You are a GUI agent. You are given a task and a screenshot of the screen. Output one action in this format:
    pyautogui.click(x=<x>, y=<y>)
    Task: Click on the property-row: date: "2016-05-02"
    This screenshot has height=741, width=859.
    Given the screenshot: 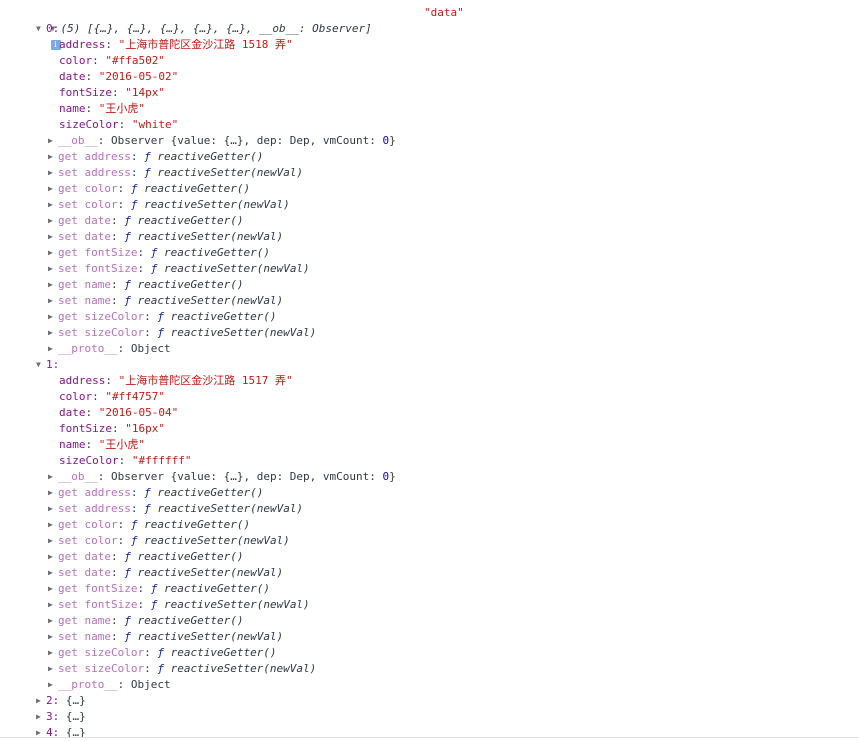 What is the action you would take?
    pyautogui.click(x=119, y=76)
    